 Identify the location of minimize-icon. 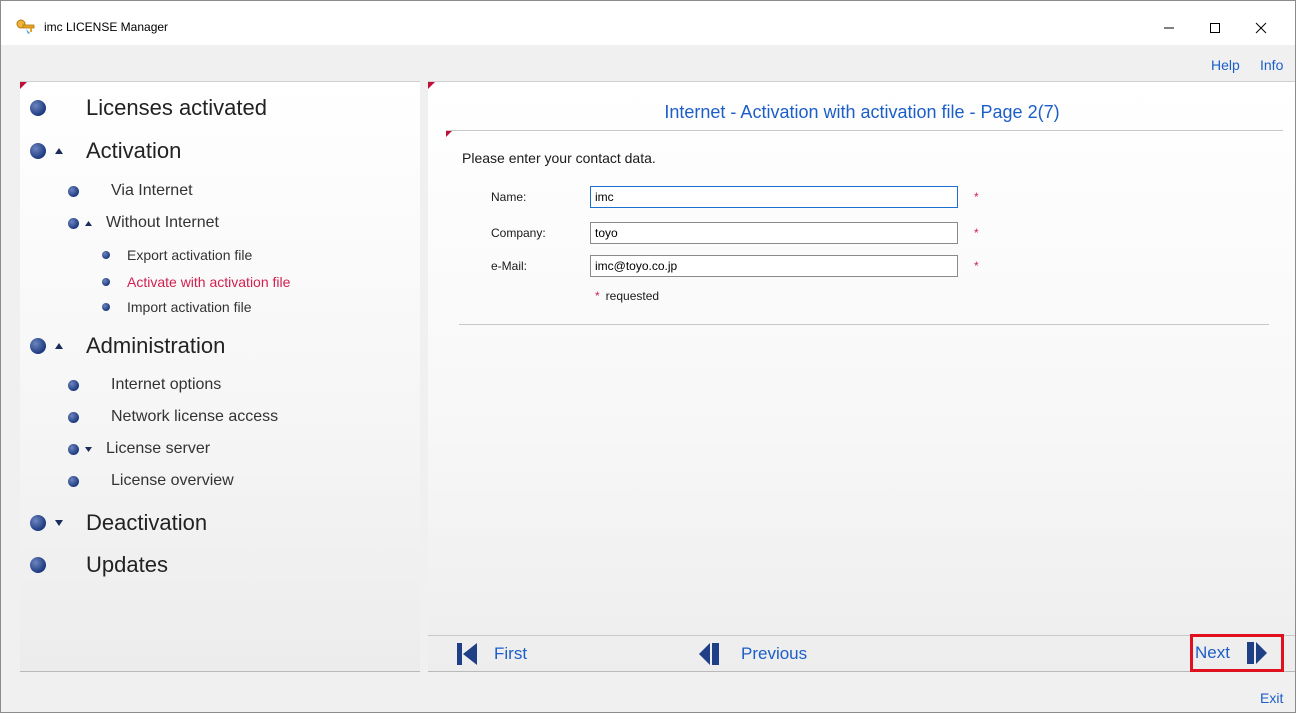
(1169, 28).